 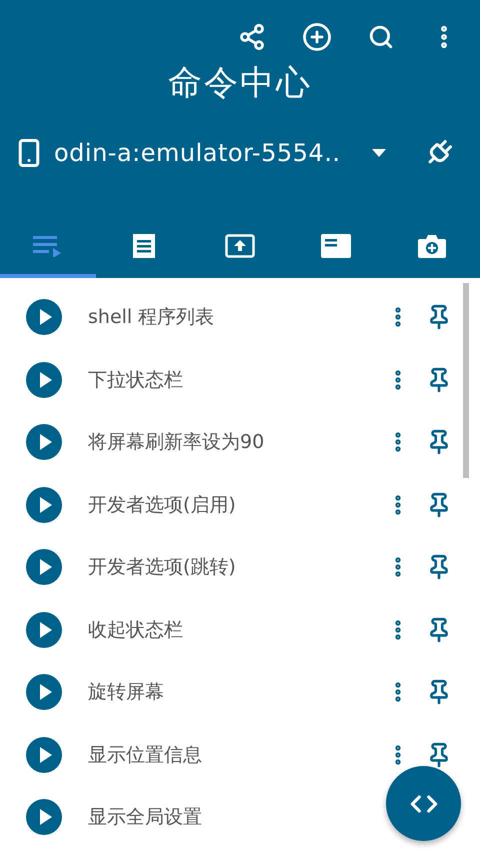 I want to click on command-label: 收起状态栏, so click(x=135, y=629).